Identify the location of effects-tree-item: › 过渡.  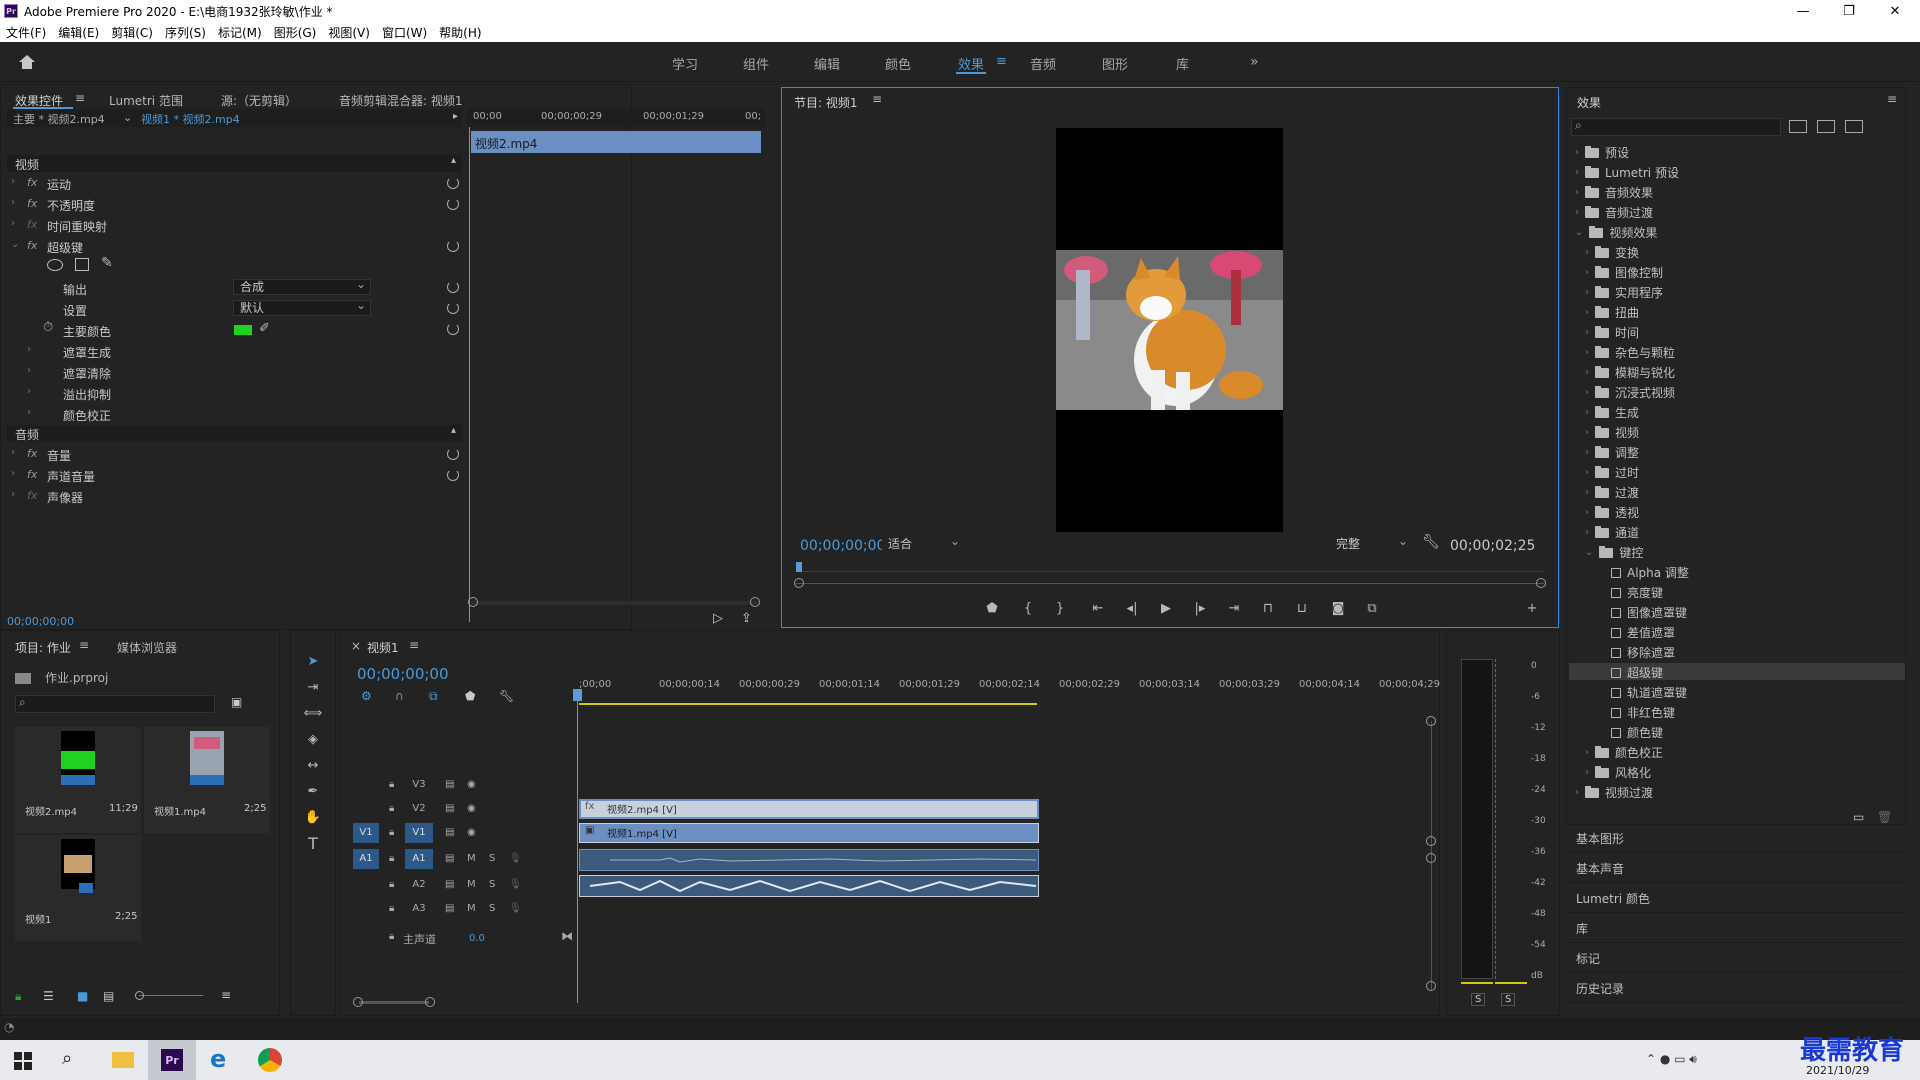
(1612, 492).